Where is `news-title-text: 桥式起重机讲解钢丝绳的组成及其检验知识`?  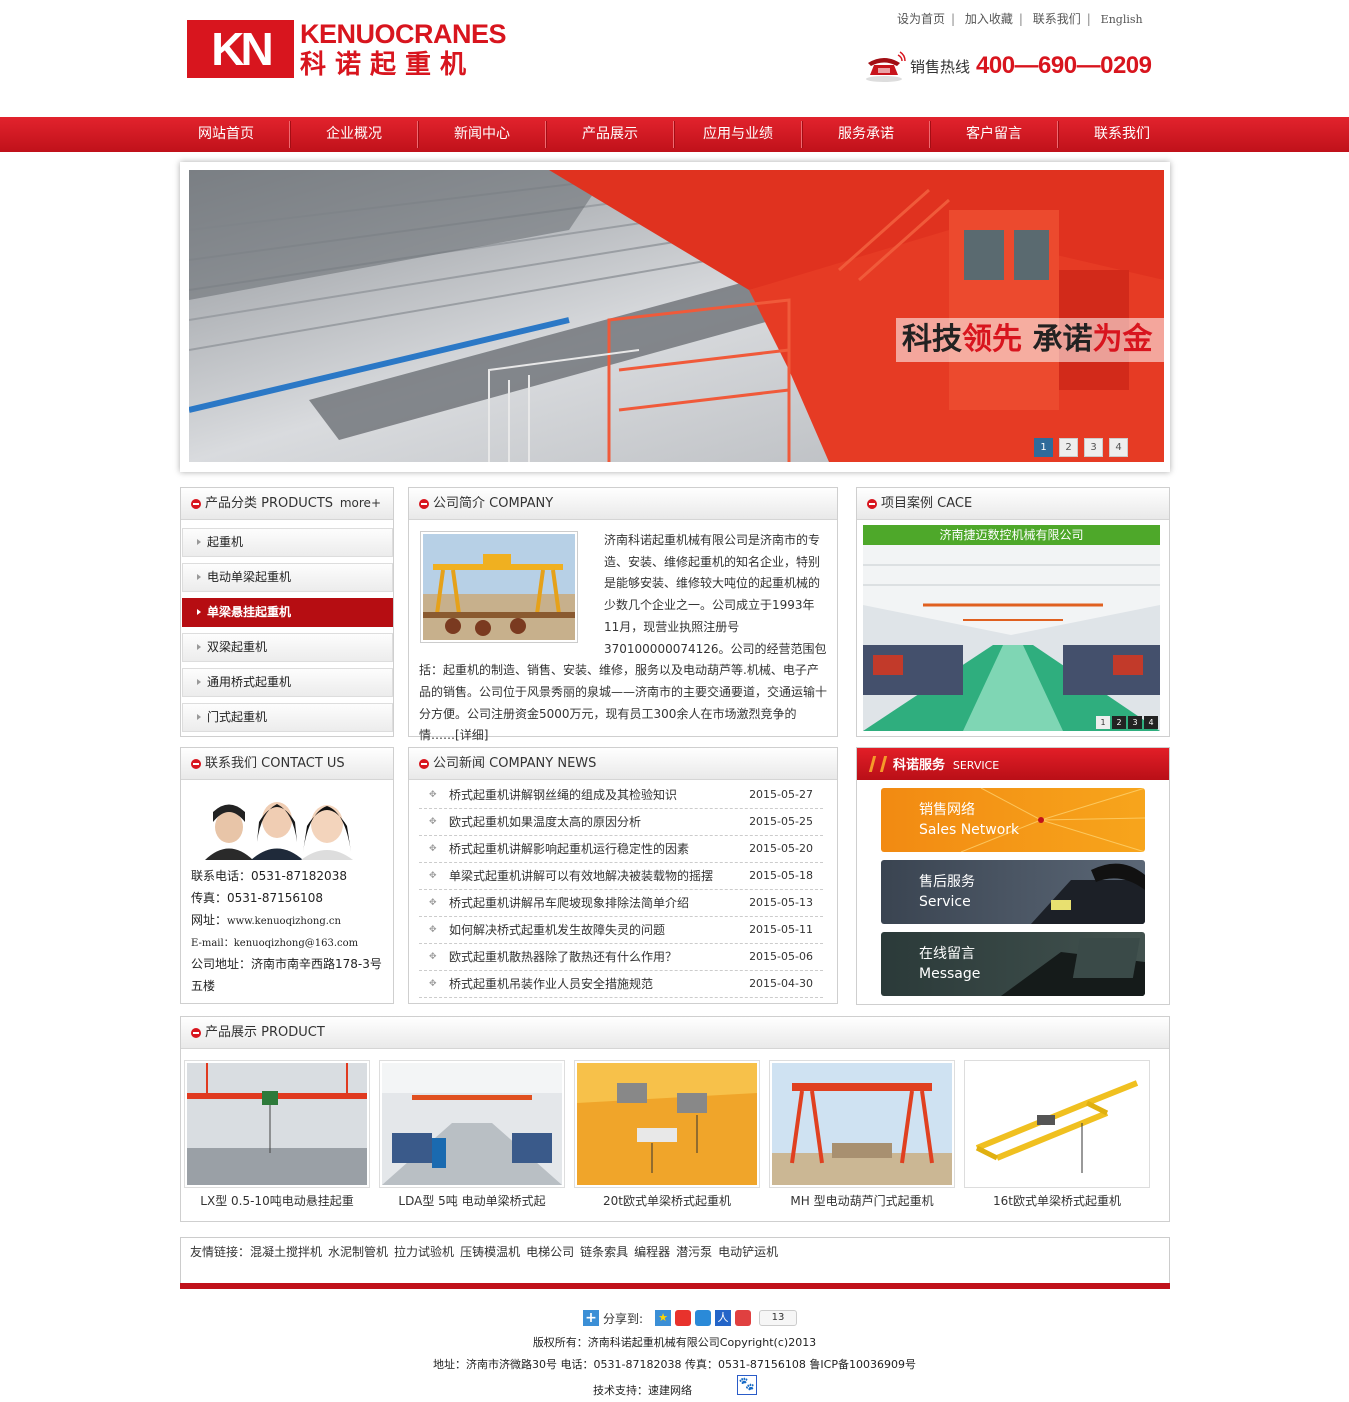 news-title-text: 桥式起重机讲解钢丝绳的组成及其检验知识 is located at coordinates (563, 795).